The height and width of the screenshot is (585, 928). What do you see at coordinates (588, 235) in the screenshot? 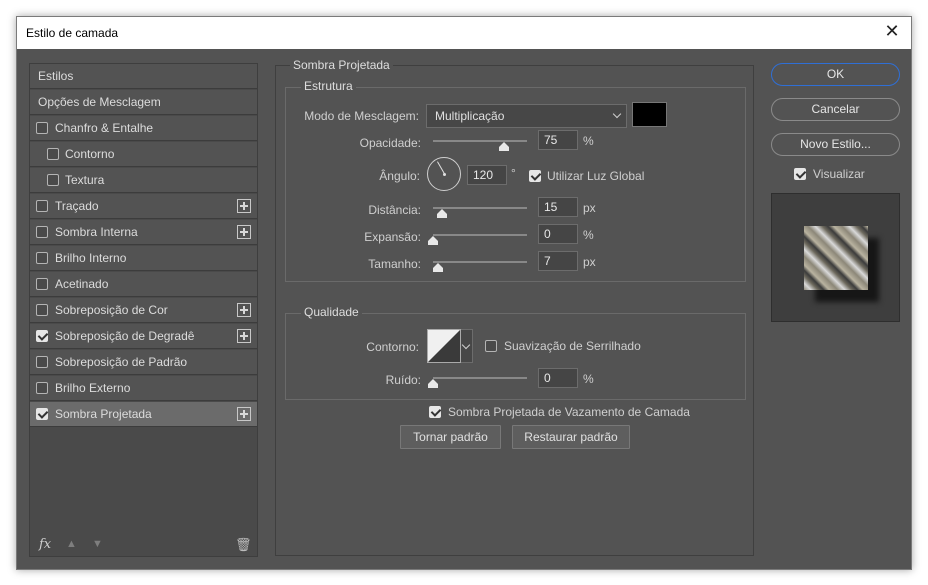
I see `spread-unit: %` at bounding box center [588, 235].